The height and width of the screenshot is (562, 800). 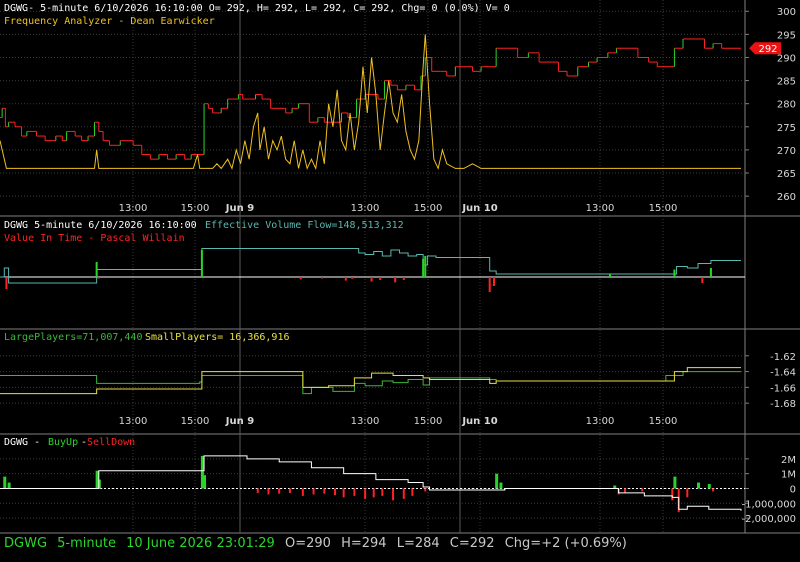 I want to click on y-tick-label: 270, so click(x=786, y=151).